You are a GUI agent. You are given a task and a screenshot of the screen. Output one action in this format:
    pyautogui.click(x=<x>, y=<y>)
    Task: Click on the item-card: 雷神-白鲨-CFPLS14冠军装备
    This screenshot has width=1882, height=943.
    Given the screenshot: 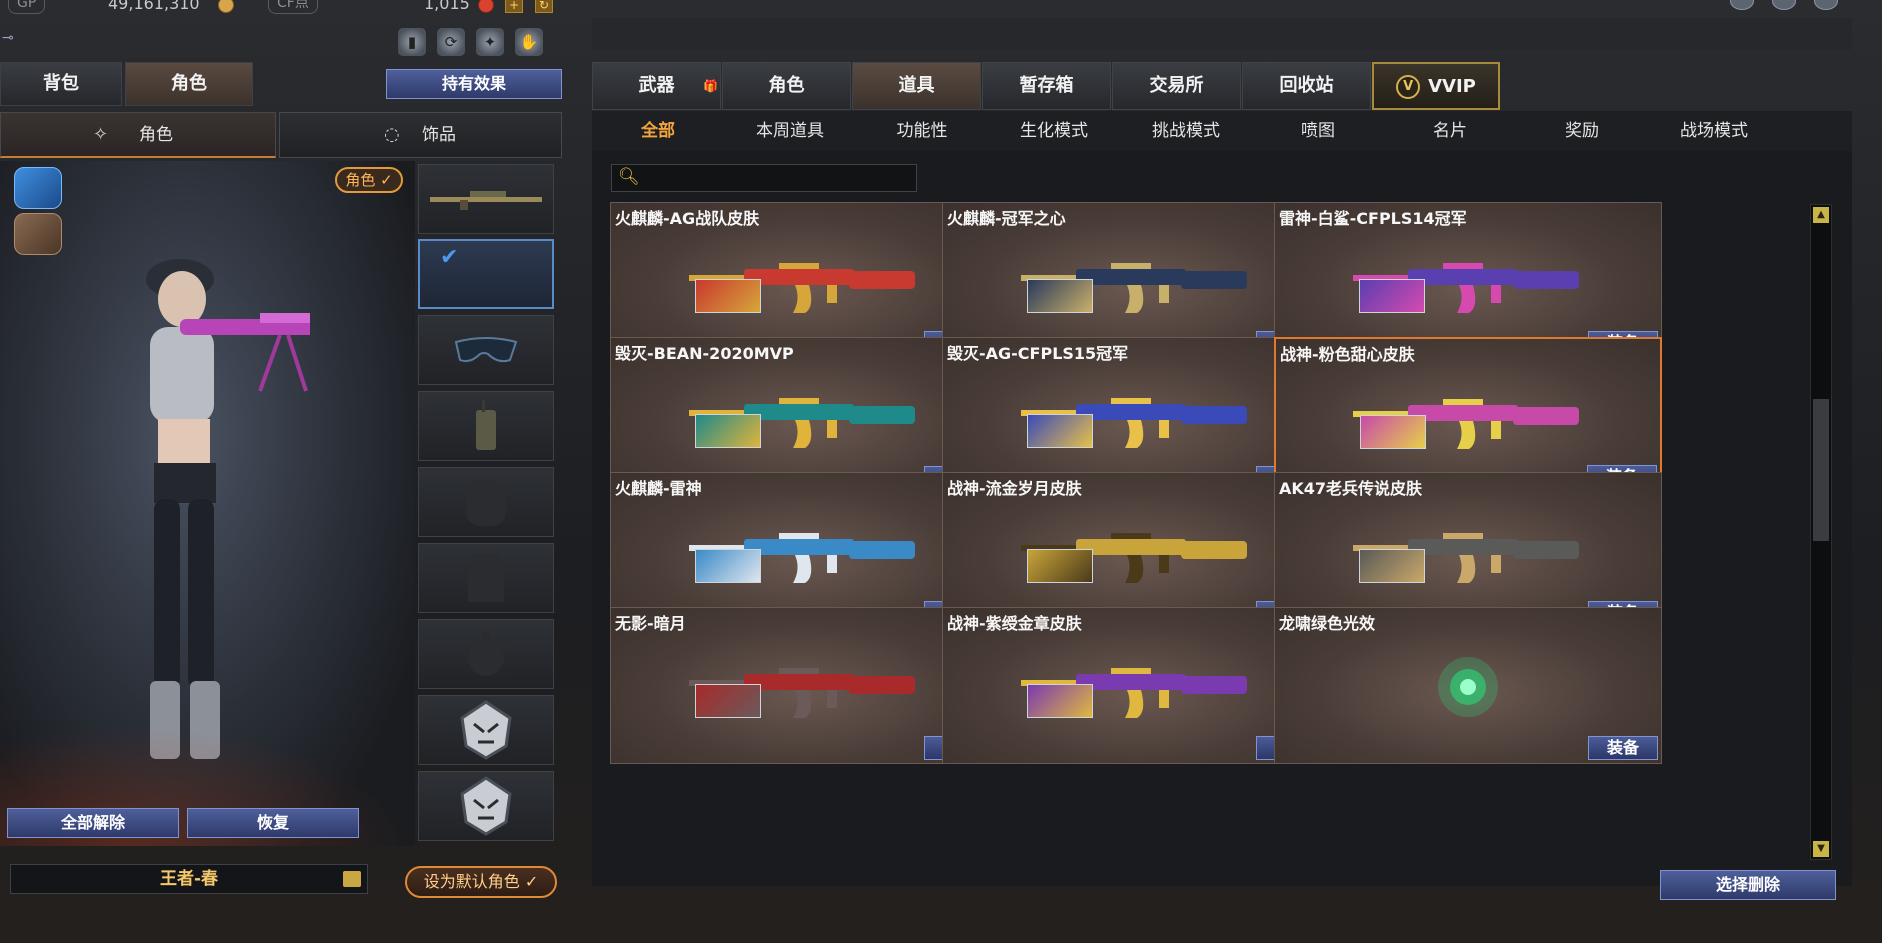 What is the action you would take?
    pyautogui.click(x=1468, y=280)
    